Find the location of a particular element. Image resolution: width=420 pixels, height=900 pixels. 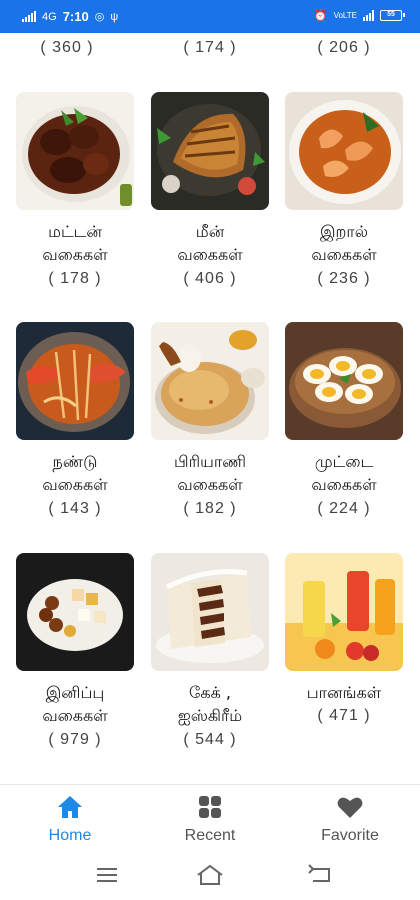

recipe-count: ( 182 ) is located at coordinates (210, 508).